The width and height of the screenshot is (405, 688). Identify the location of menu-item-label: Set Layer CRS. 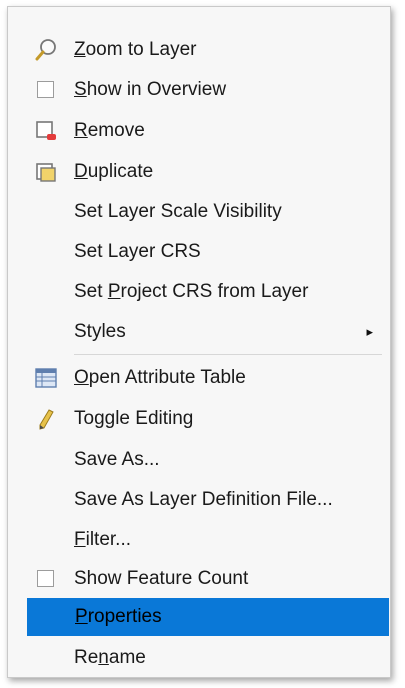
(137, 251).